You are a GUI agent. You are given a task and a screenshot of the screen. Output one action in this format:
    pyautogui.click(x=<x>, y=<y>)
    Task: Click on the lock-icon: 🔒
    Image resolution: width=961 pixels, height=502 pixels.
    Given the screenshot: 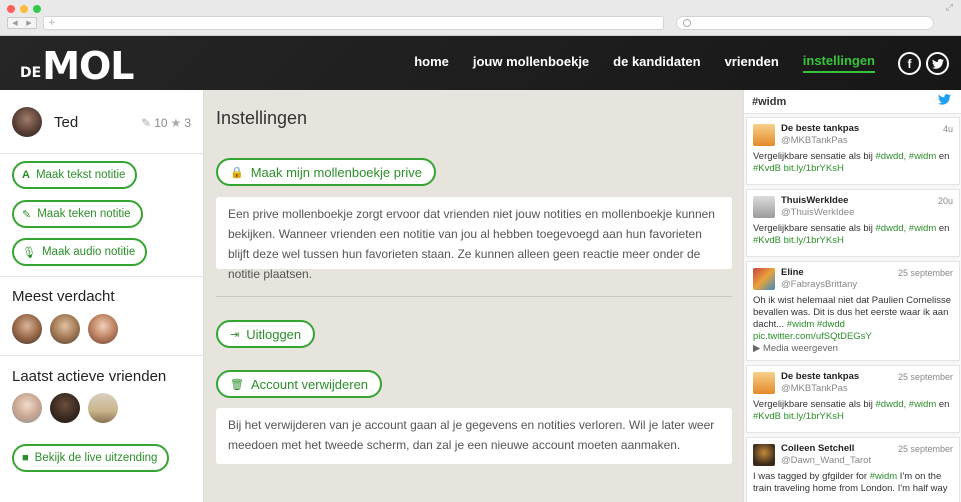 What is the action you would take?
    pyautogui.click(x=237, y=172)
    